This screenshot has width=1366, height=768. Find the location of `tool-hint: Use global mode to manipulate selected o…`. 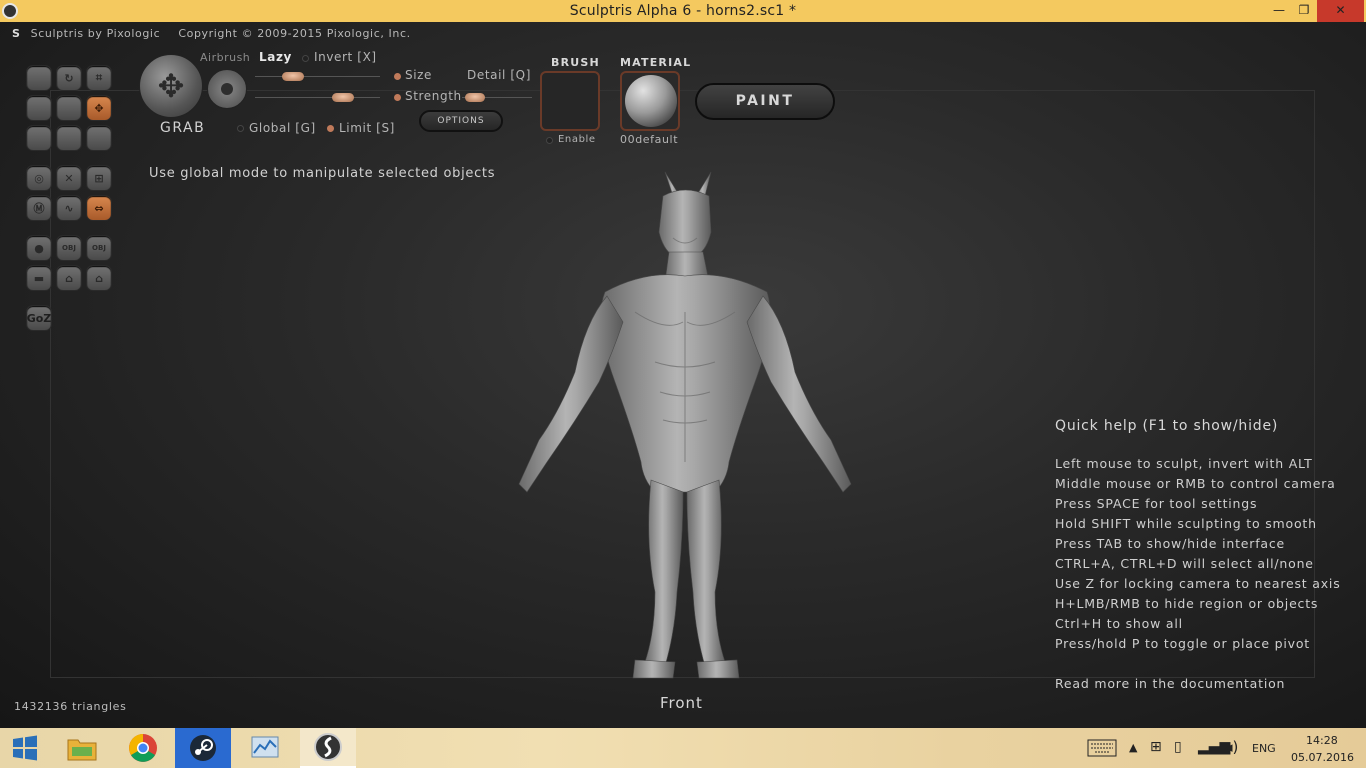

tool-hint: Use global mode to manipulate selected o… is located at coordinates (322, 173).